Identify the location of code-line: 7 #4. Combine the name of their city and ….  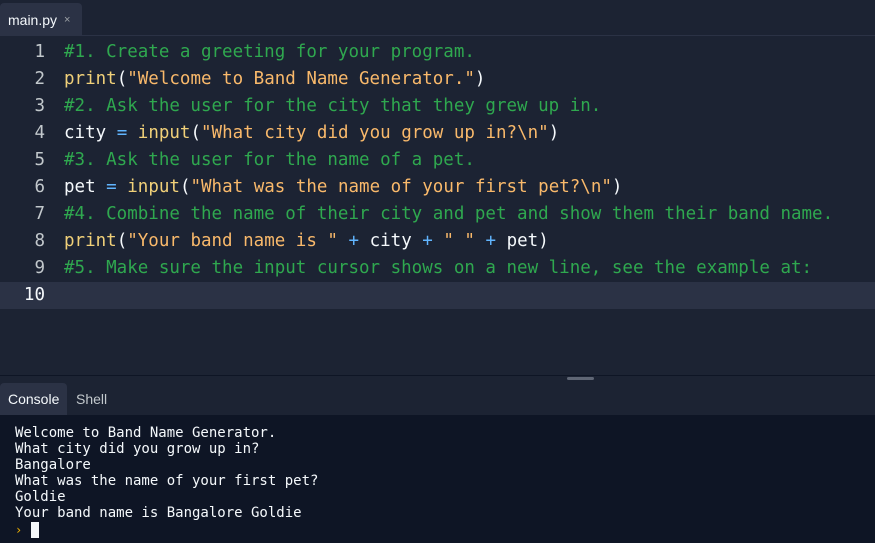
(437, 214).